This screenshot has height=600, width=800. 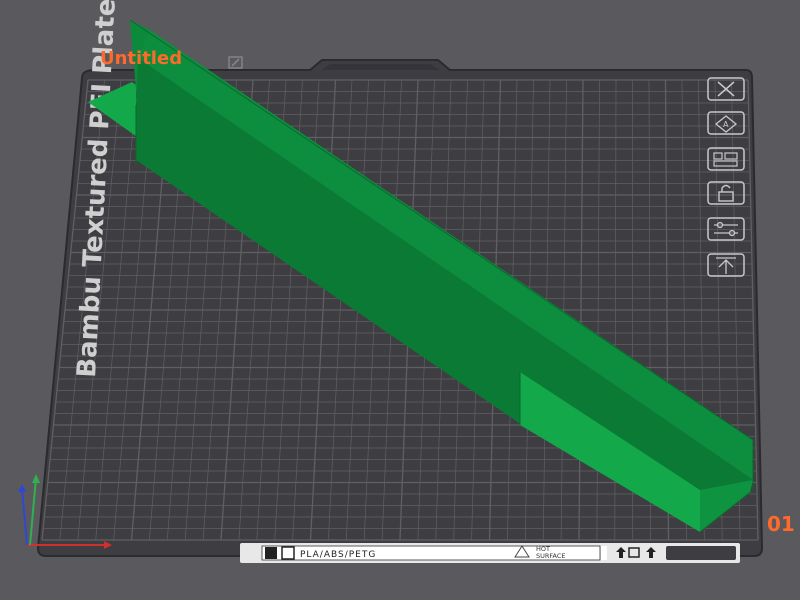 I want to click on svg-text: A, so click(x=726, y=124).